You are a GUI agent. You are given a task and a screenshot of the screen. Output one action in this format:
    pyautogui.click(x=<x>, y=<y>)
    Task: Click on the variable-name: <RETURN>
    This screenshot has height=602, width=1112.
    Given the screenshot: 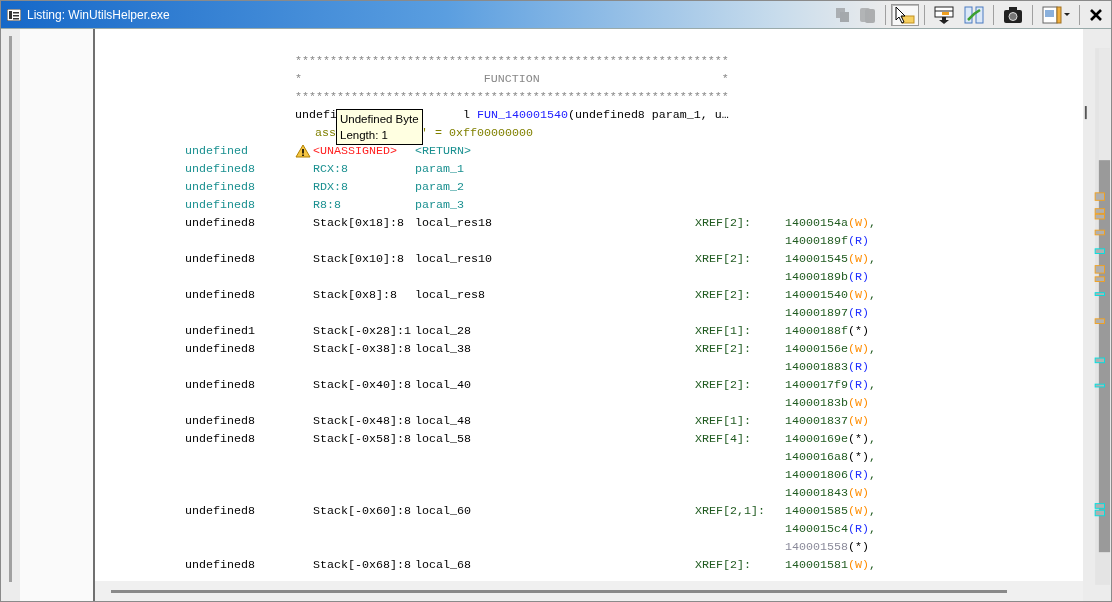 What is the action you would take?
    pyautogui.click(x=443, y=151)
    